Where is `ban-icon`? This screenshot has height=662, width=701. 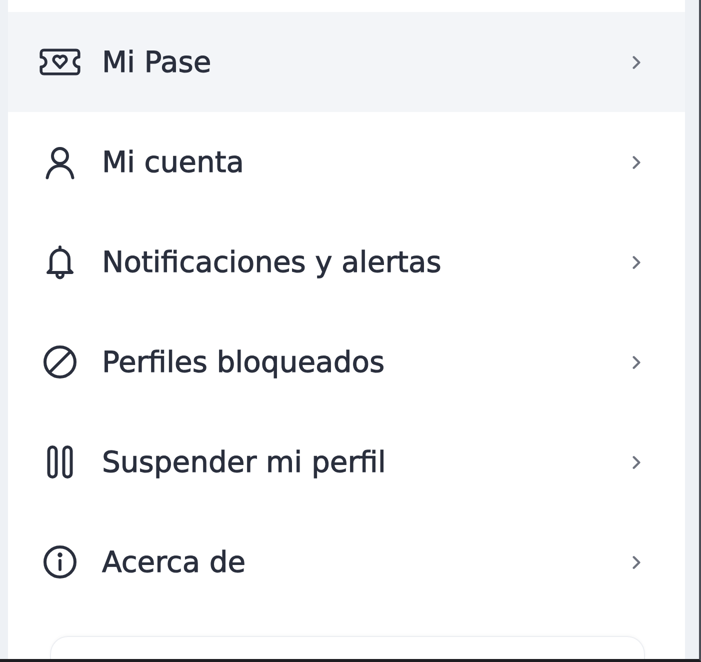
ban-icon is located at coordinates (60, 362).